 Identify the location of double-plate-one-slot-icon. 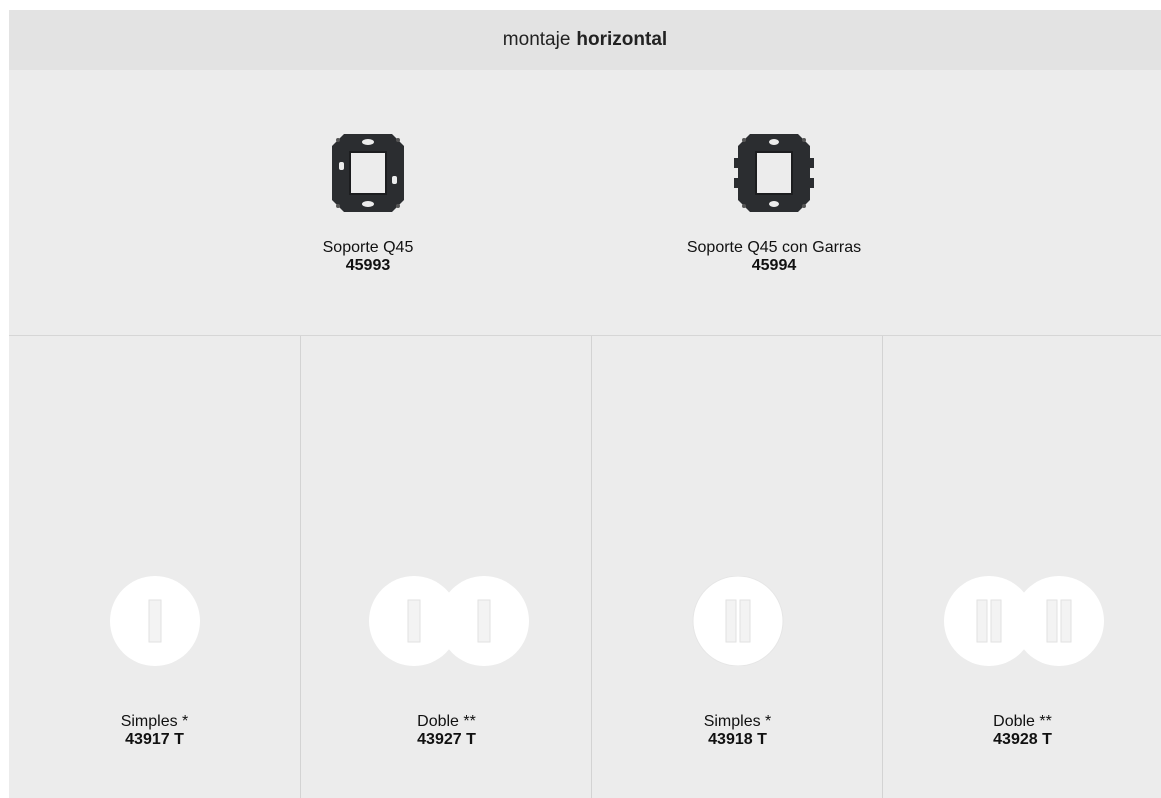
(449, 621).